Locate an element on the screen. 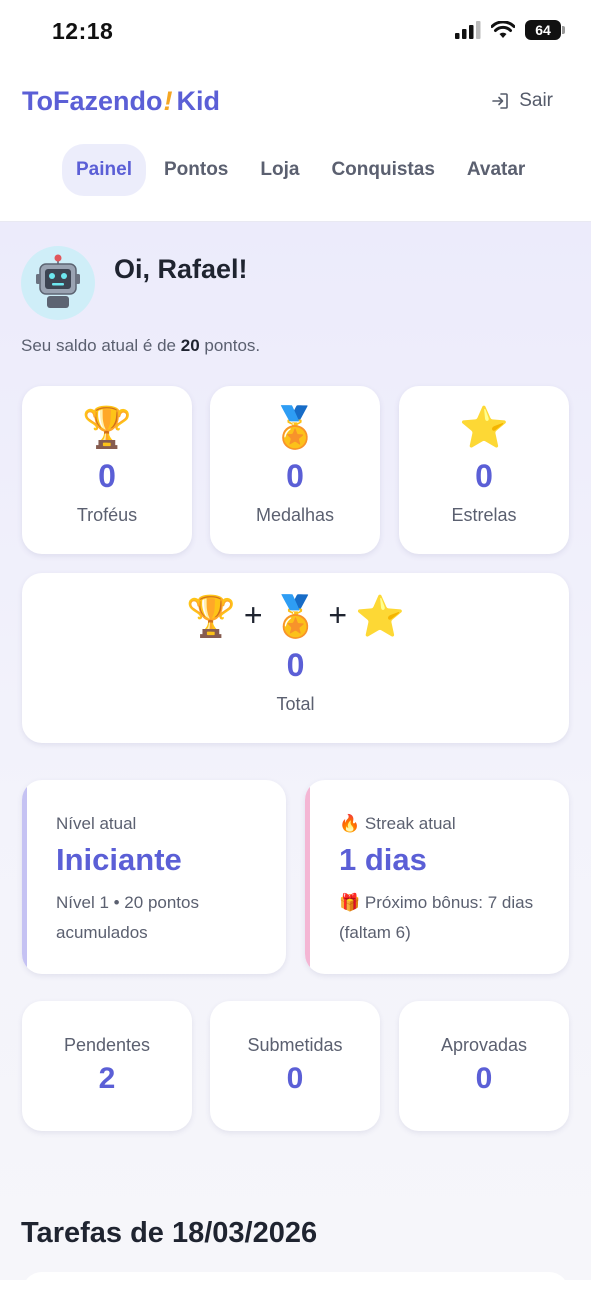  tasks-title: Tarefas de 18/03/2026 is located at coordinates (169, 1233).